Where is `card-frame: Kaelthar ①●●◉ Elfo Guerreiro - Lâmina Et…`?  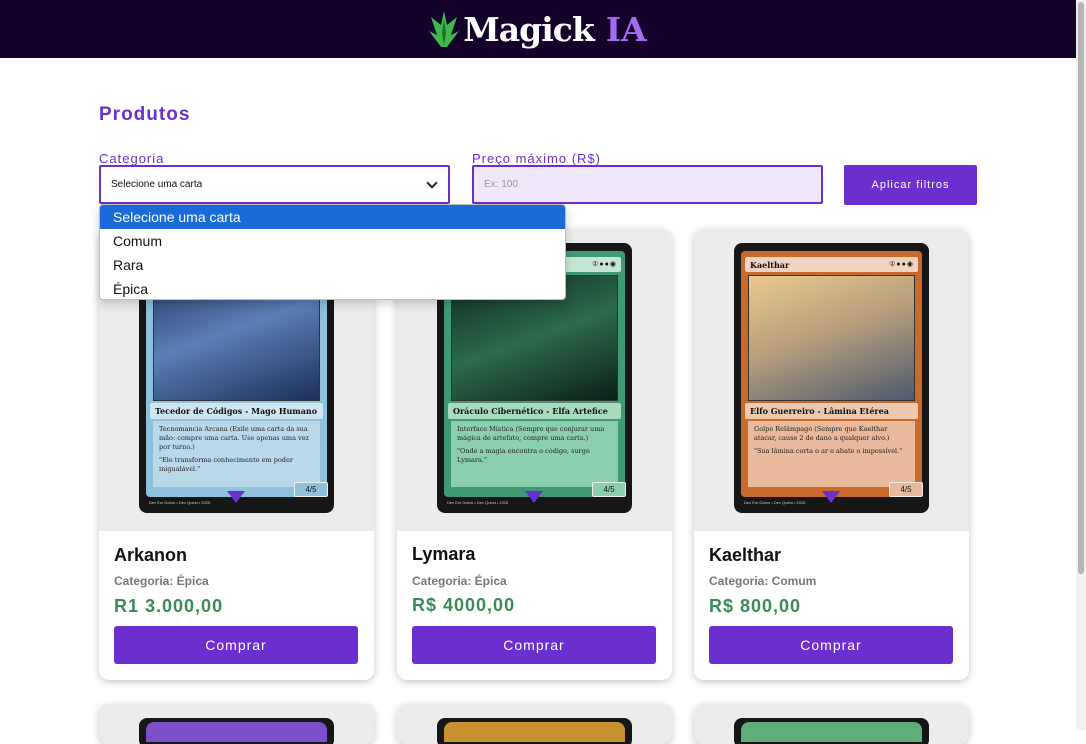
card-frame: Kaelthar ①●●◉ Elfo Guerreiro - Lâmina Et… is located at coordinates (831, 374).